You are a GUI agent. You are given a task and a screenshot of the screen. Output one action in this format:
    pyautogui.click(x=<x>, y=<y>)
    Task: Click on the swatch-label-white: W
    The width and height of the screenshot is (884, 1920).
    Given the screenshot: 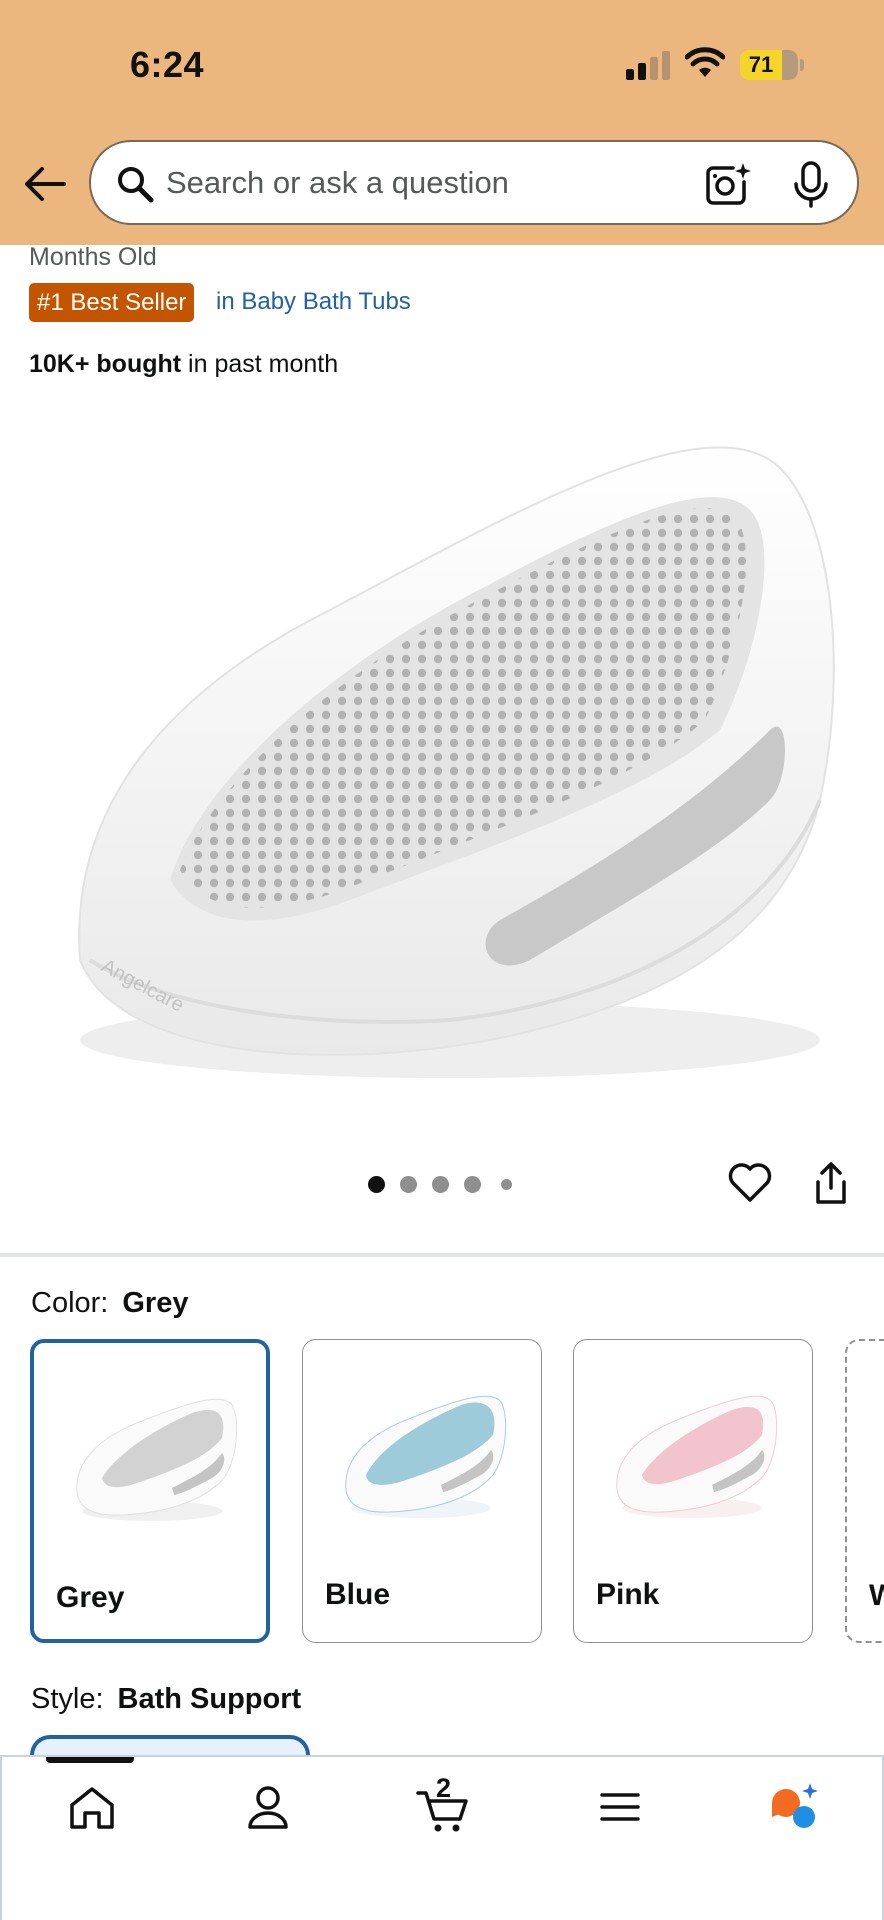 What is the action you would take?
    pyautogui.click(x=876, y=1595)
    